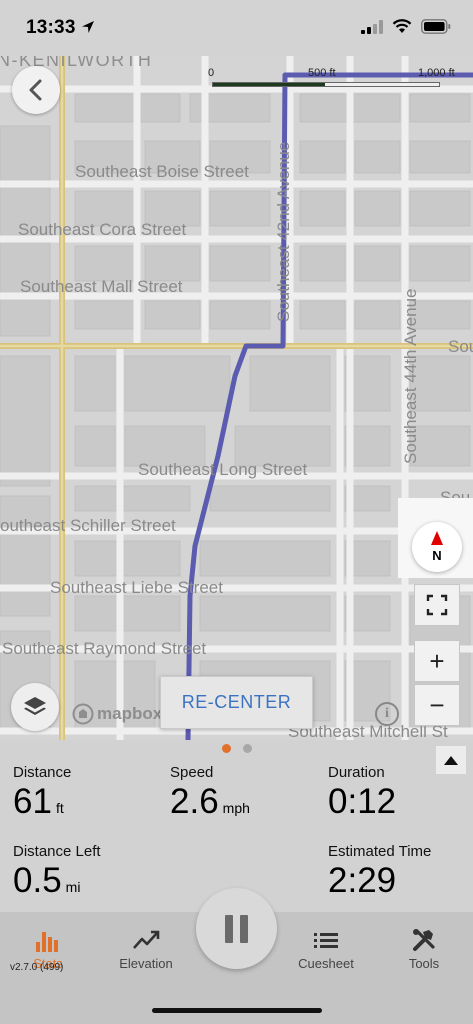  I want to click on stat-distance-value-row: 61 ft, so click(42, 802).